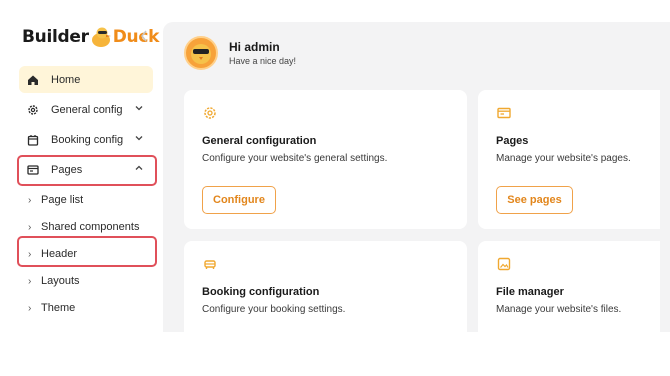 The height and width of the screenshot is (376, 670). I want to click on sidebar-subitem-shared-components: › Shared components, so click(83, 227).